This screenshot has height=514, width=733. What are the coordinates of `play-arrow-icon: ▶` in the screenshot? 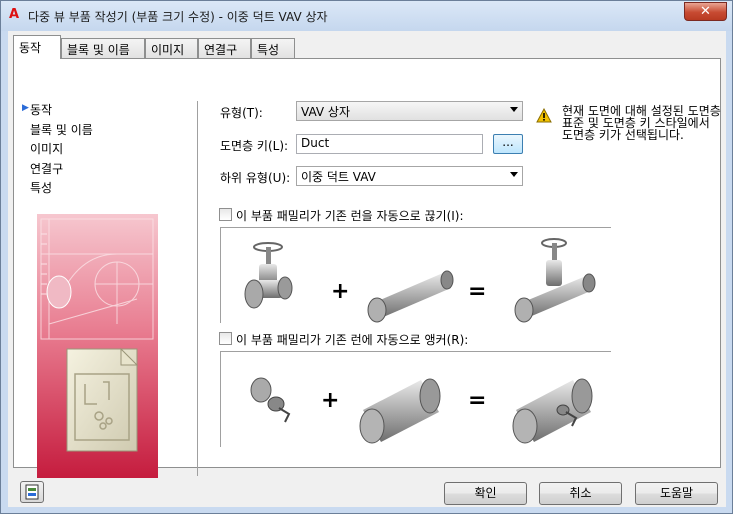 It's located at (25, 108).